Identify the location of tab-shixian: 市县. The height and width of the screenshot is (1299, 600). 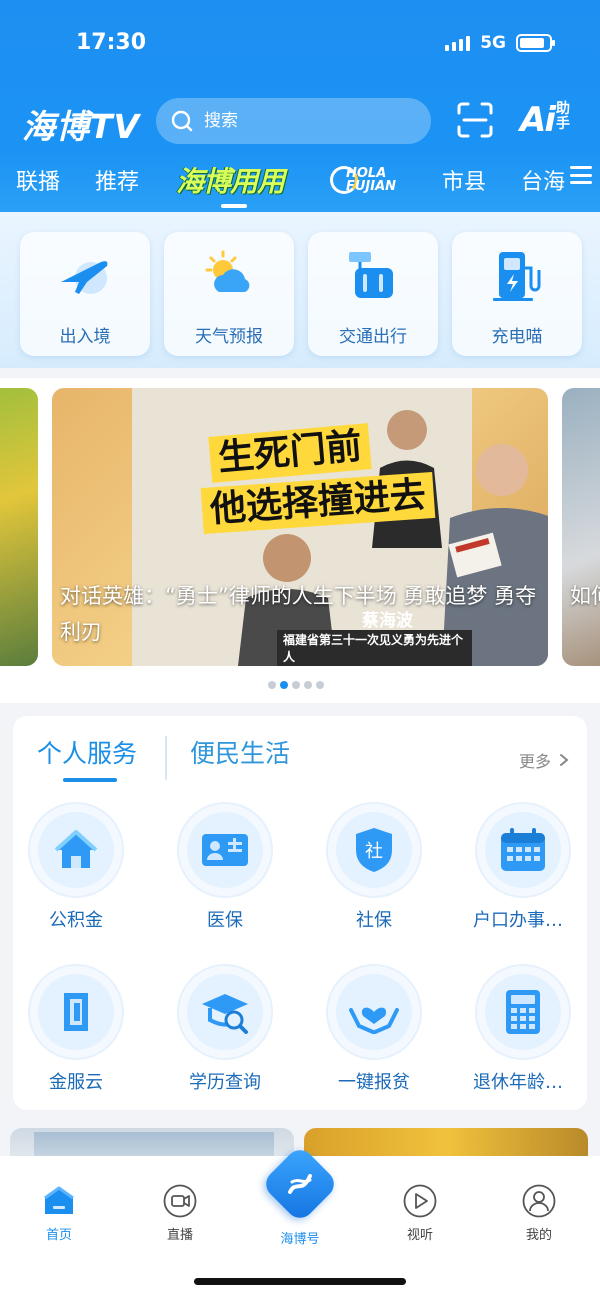
(464, 180).